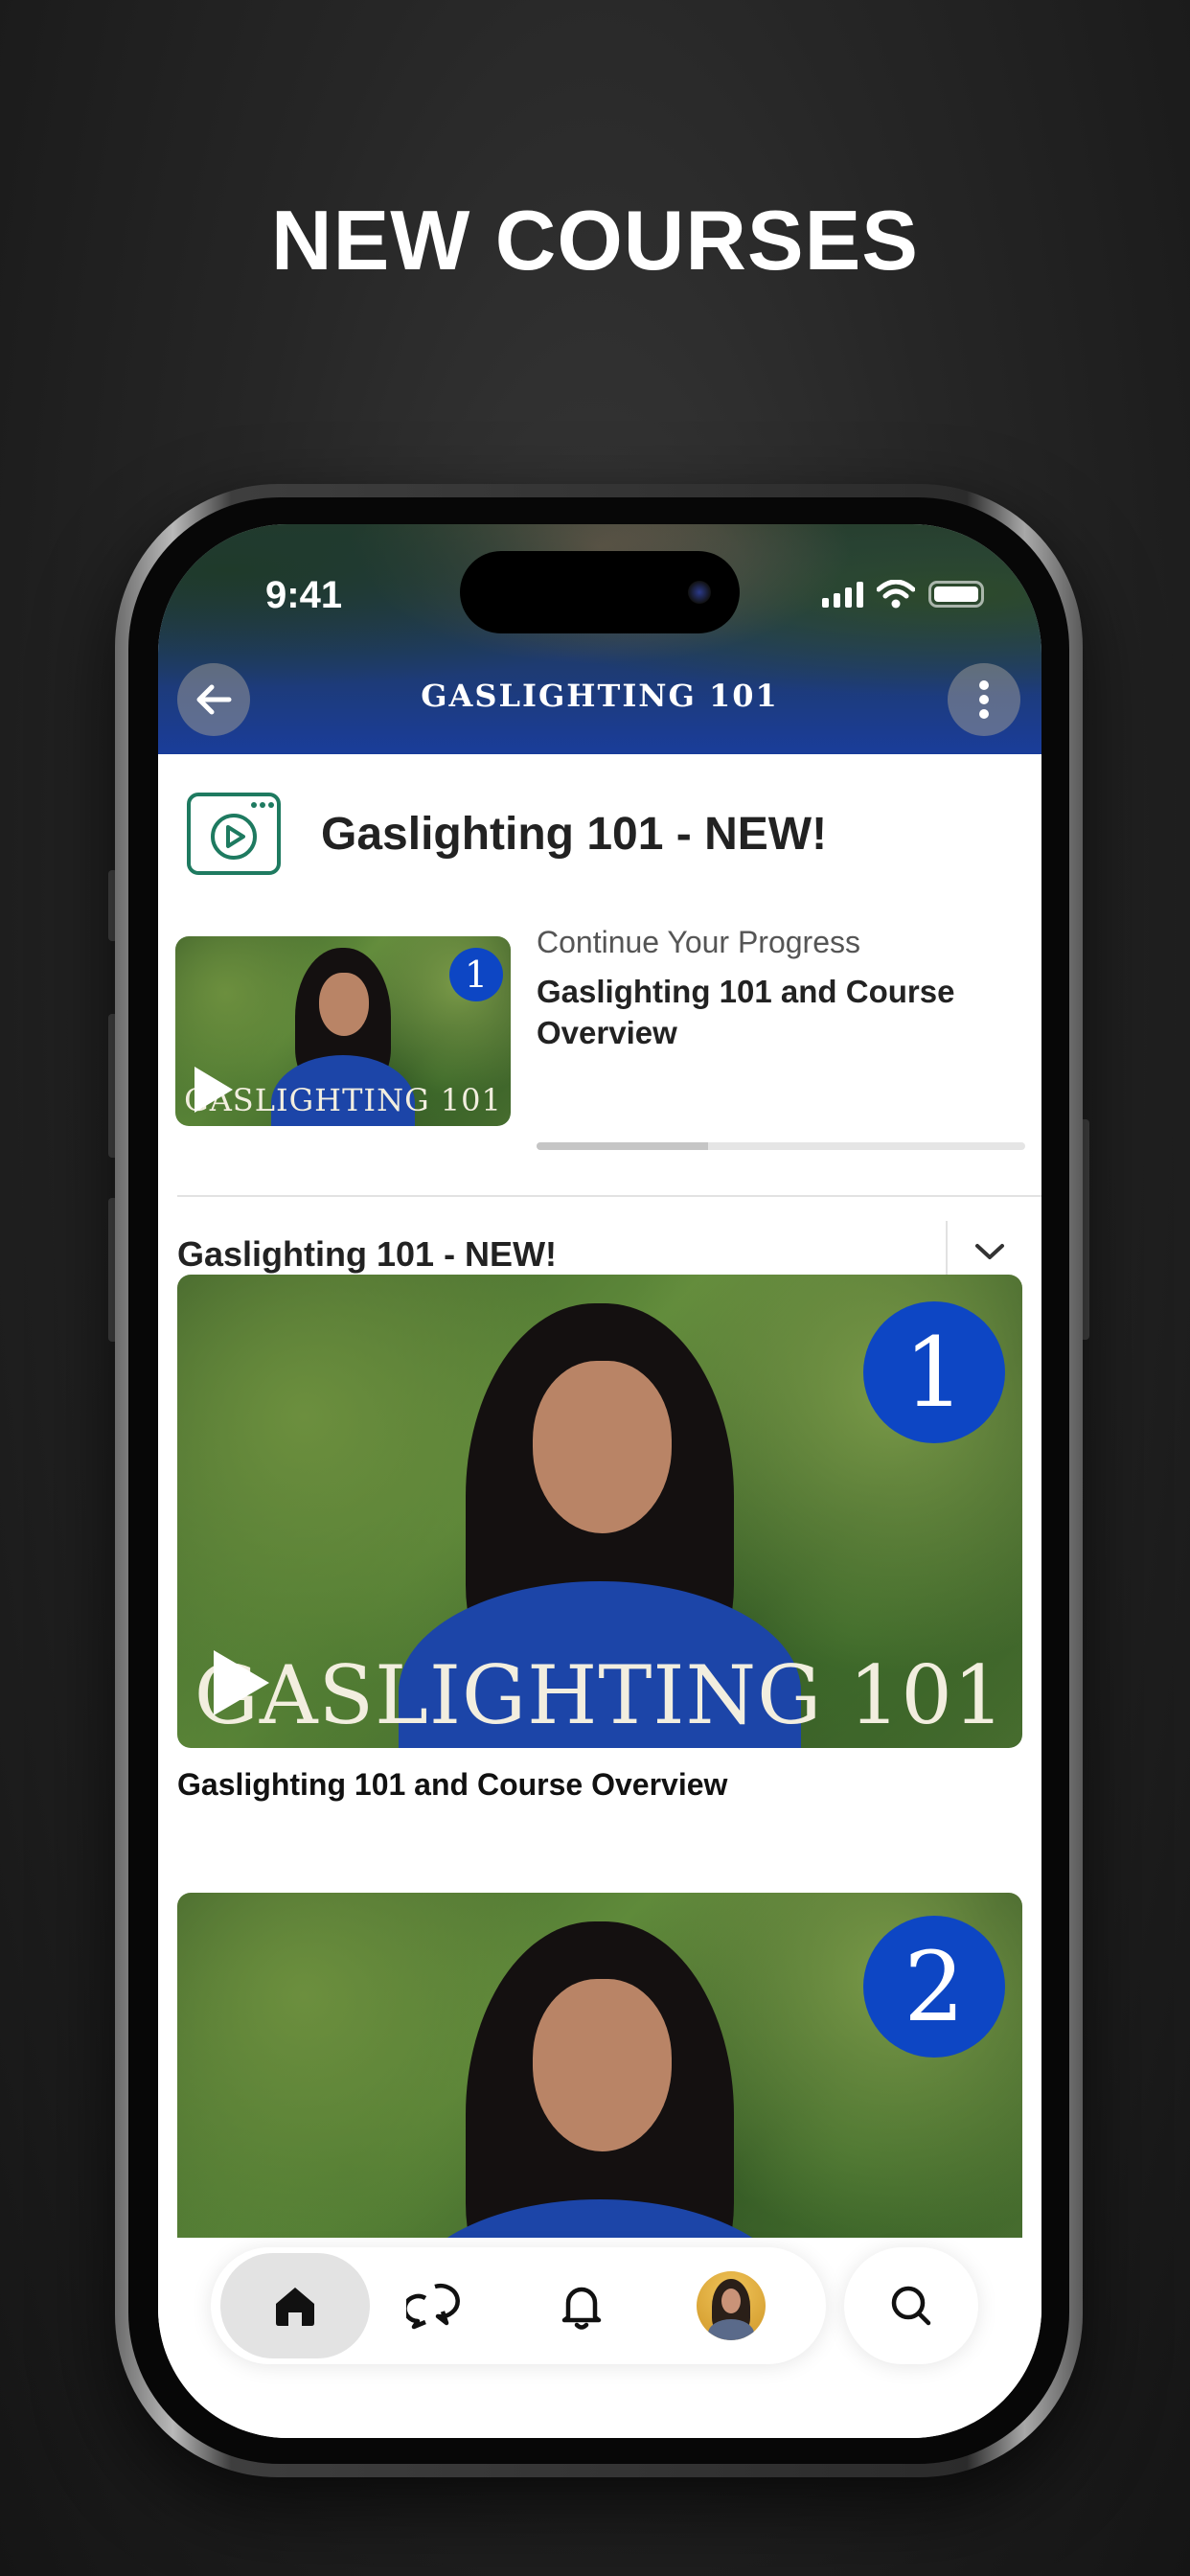 This screenshot has height=2576, width=1190. I want to click on progress-bar-fill, so click(622, 1146).